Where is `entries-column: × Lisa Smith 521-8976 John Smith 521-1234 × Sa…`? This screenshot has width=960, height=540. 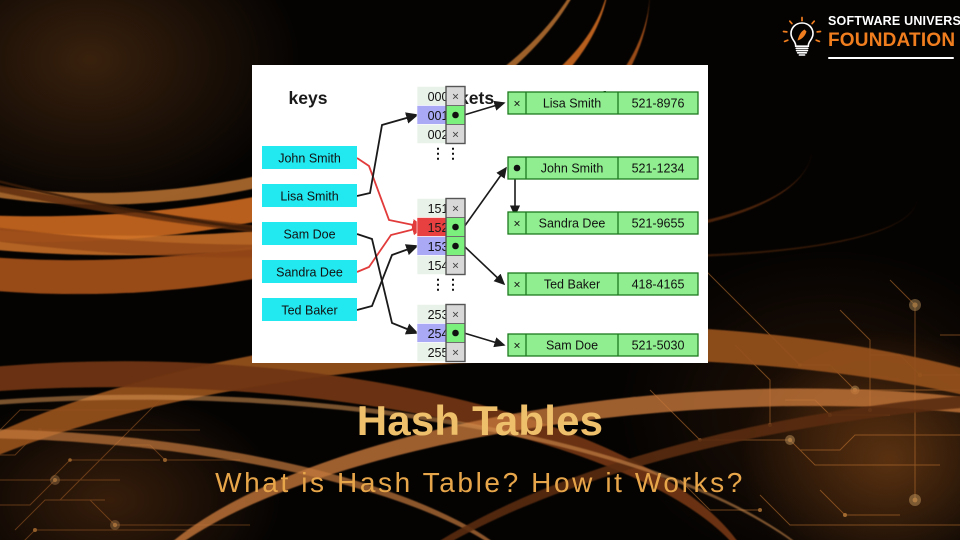
entries-column: × Lisa Smith 521-8976 John Smith 521-1234 × Sa… is located at coordinates (603, 224).